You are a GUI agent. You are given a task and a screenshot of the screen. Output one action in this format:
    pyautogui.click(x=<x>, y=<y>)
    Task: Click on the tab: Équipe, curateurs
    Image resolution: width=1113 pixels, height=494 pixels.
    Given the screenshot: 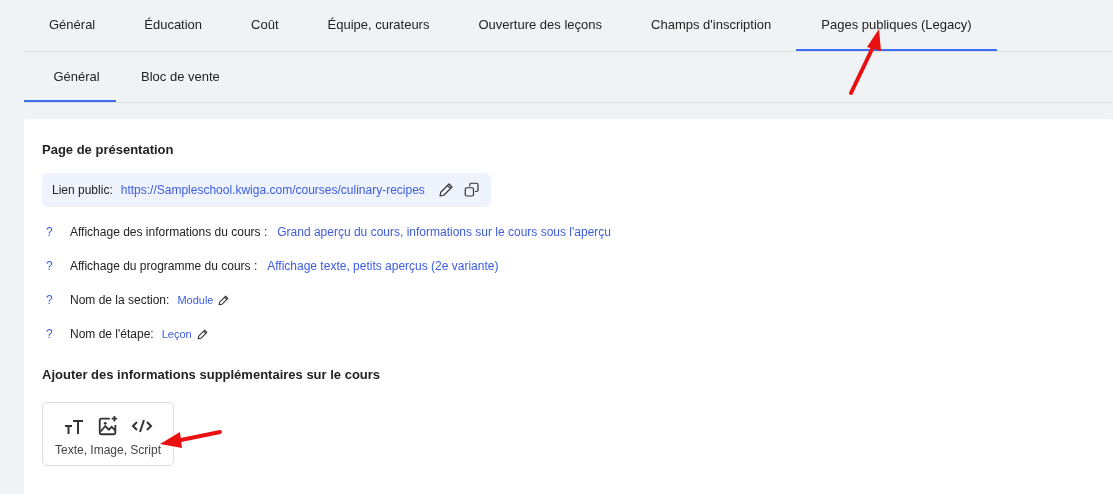 What is the action you would take?
    pyautogui.click(x=379, y=25)
    